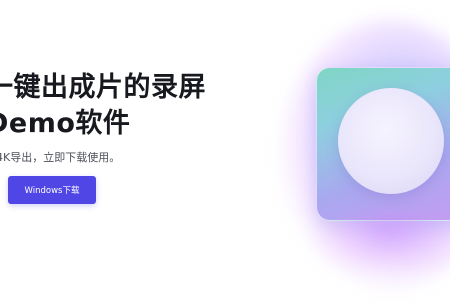 The image size is (450, 303). I want to click on headline-line-2: Demo软件, so click(65, 123).